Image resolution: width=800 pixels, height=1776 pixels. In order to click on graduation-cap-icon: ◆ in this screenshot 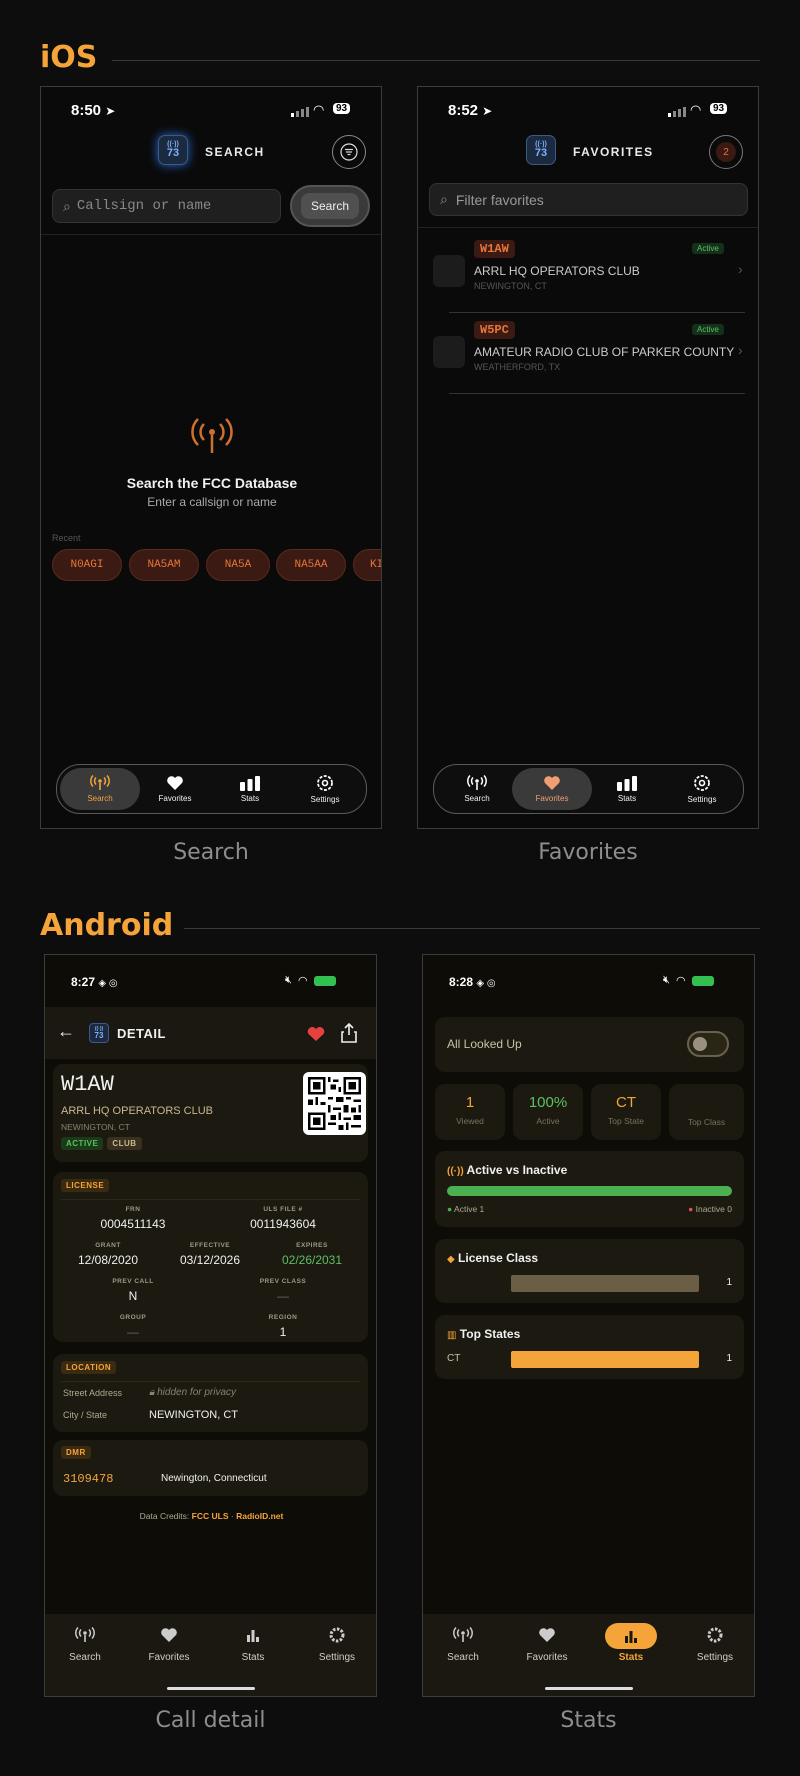, I will do `click(451, 1259)`.